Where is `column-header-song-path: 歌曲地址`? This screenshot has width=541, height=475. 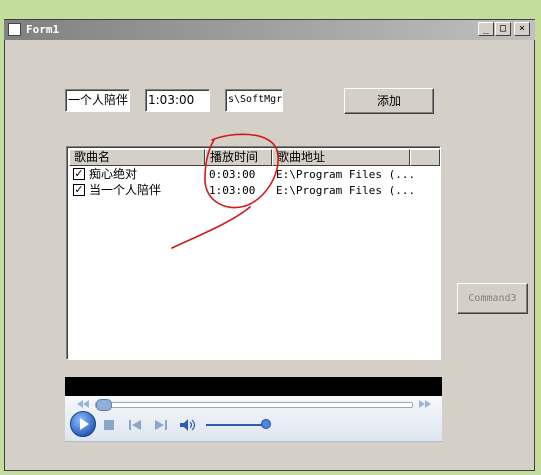
column-header-song-path: 歌曲地址 is located at coordinates (341, 157).